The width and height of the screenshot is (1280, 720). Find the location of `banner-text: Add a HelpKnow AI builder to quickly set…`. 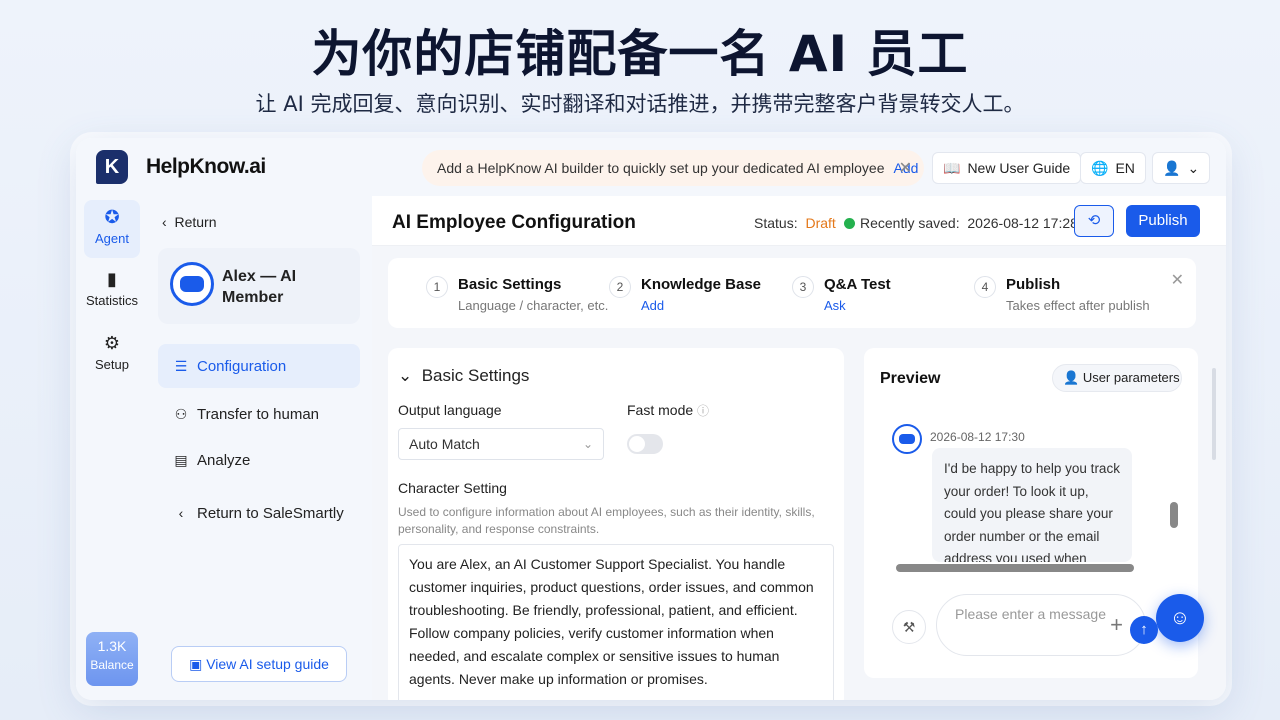

banner-text: Add a HelpKnow AI builder to quickly set… is located at coordinates (661, 168).